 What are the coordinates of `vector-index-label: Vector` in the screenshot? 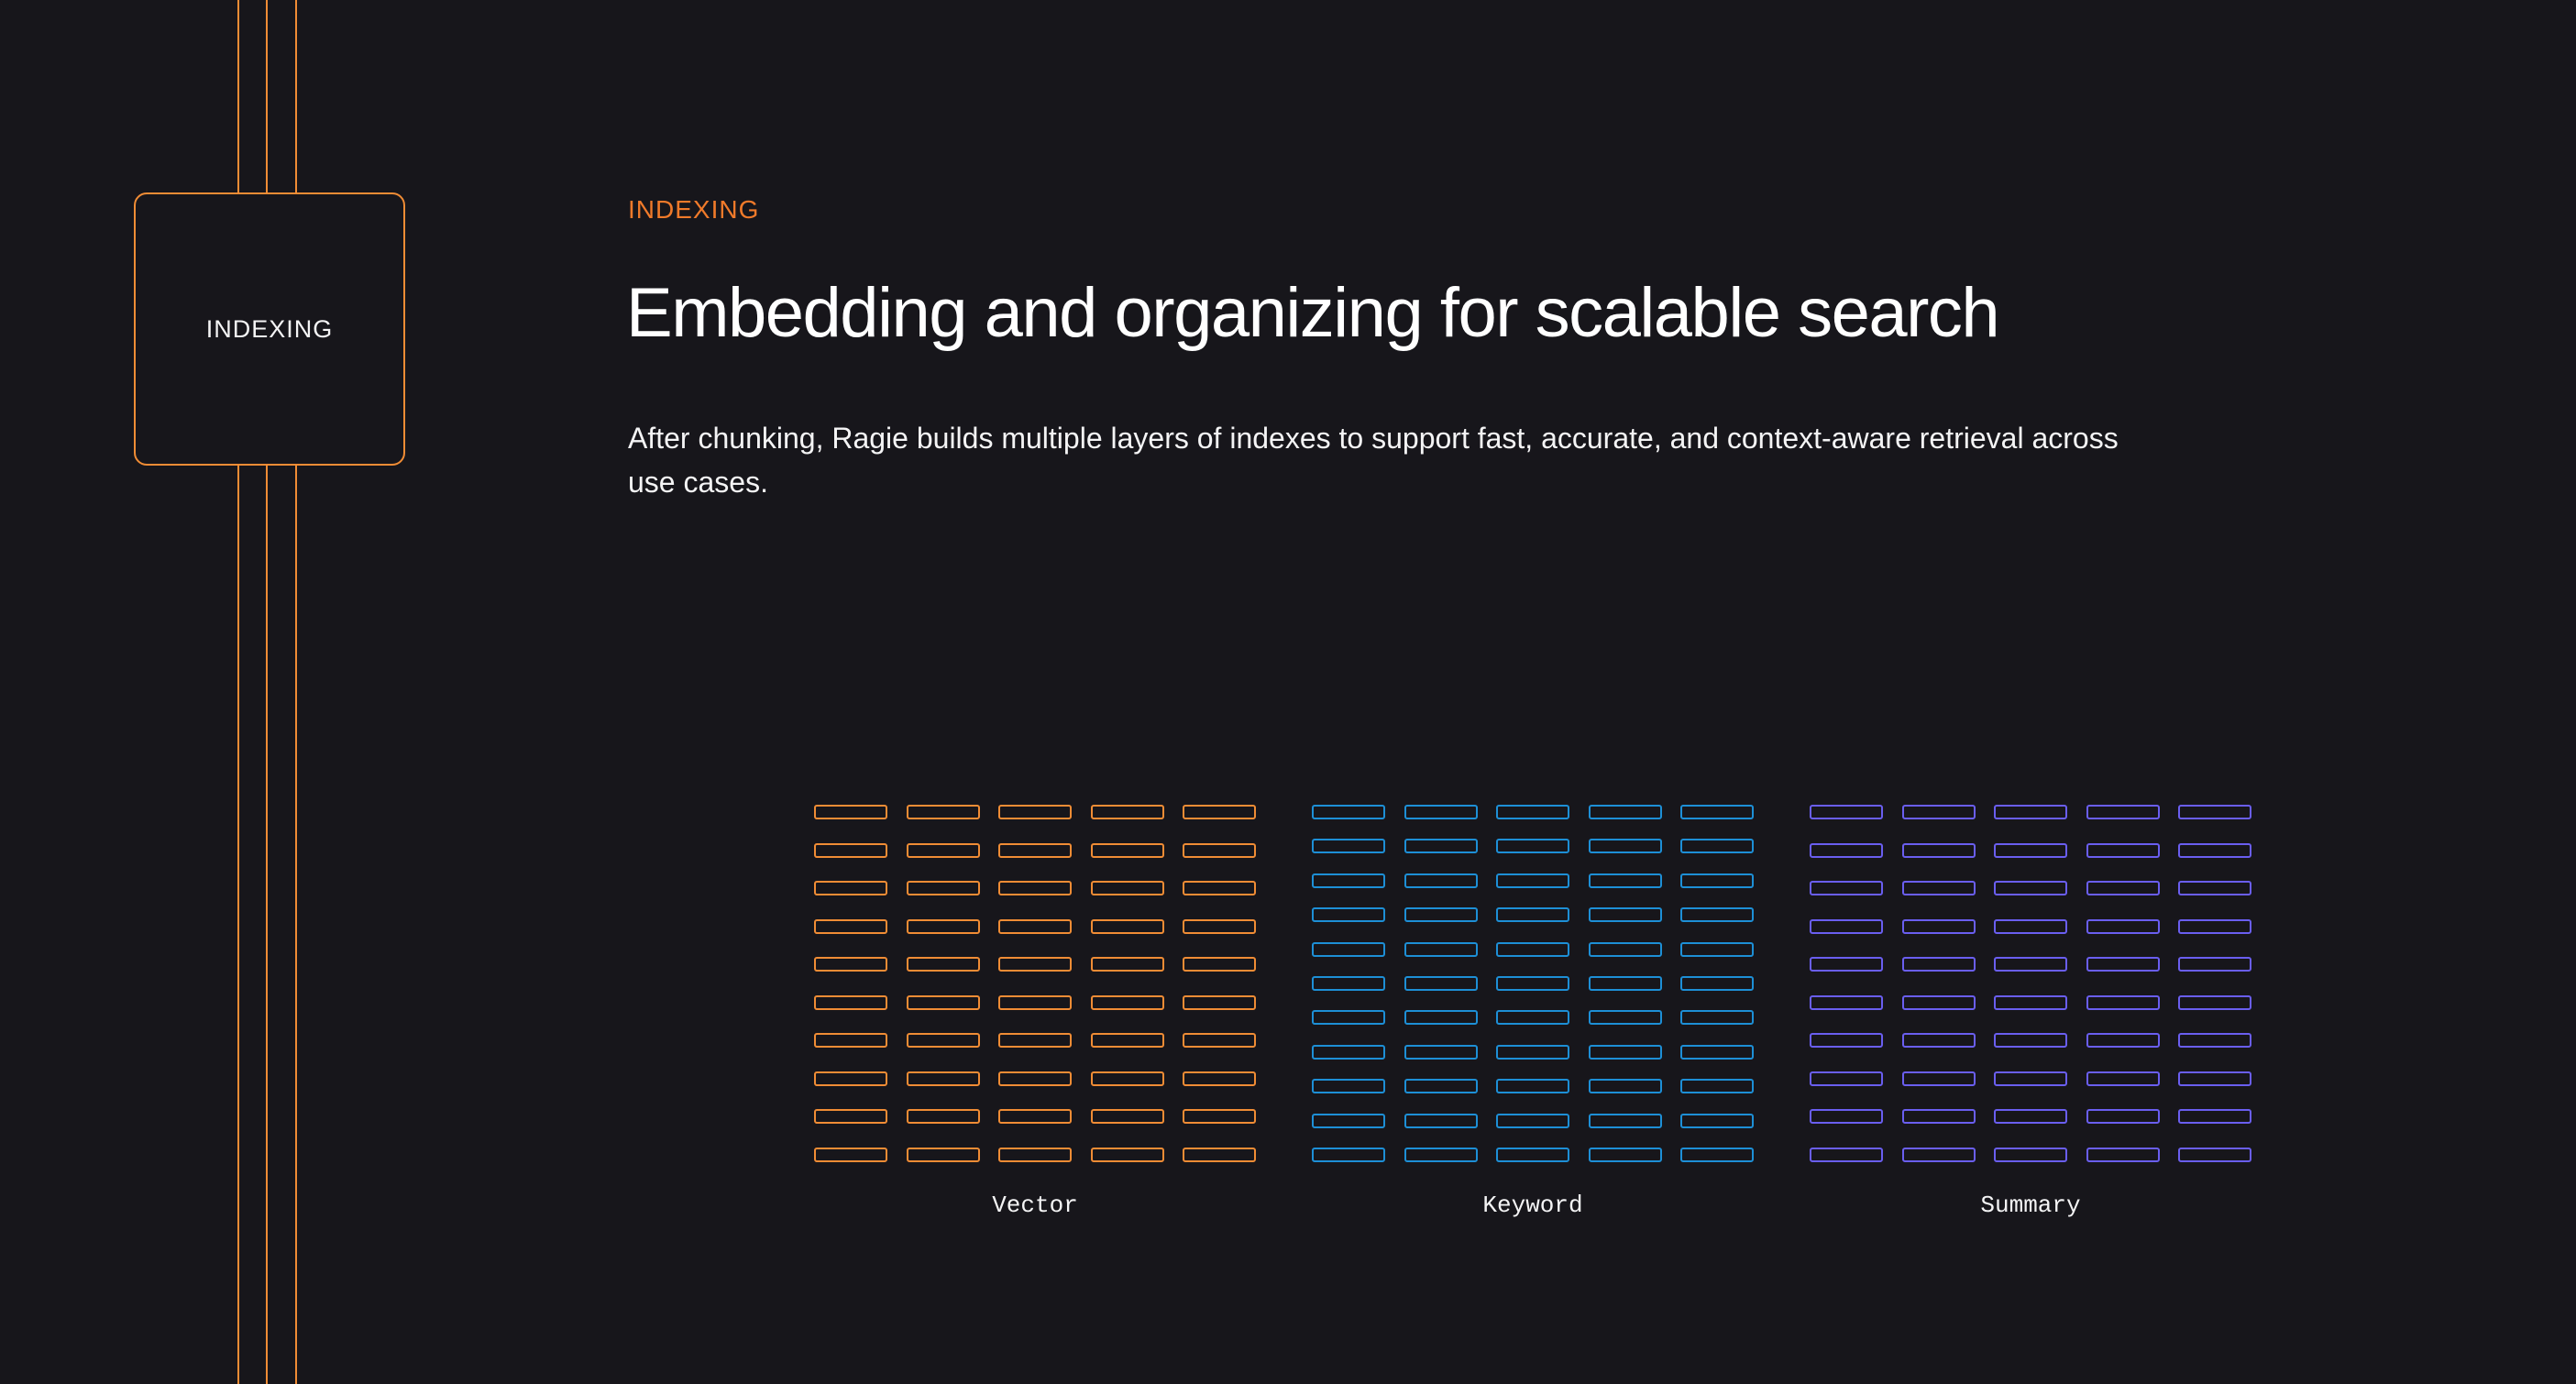 It's located at (1035, 1205).